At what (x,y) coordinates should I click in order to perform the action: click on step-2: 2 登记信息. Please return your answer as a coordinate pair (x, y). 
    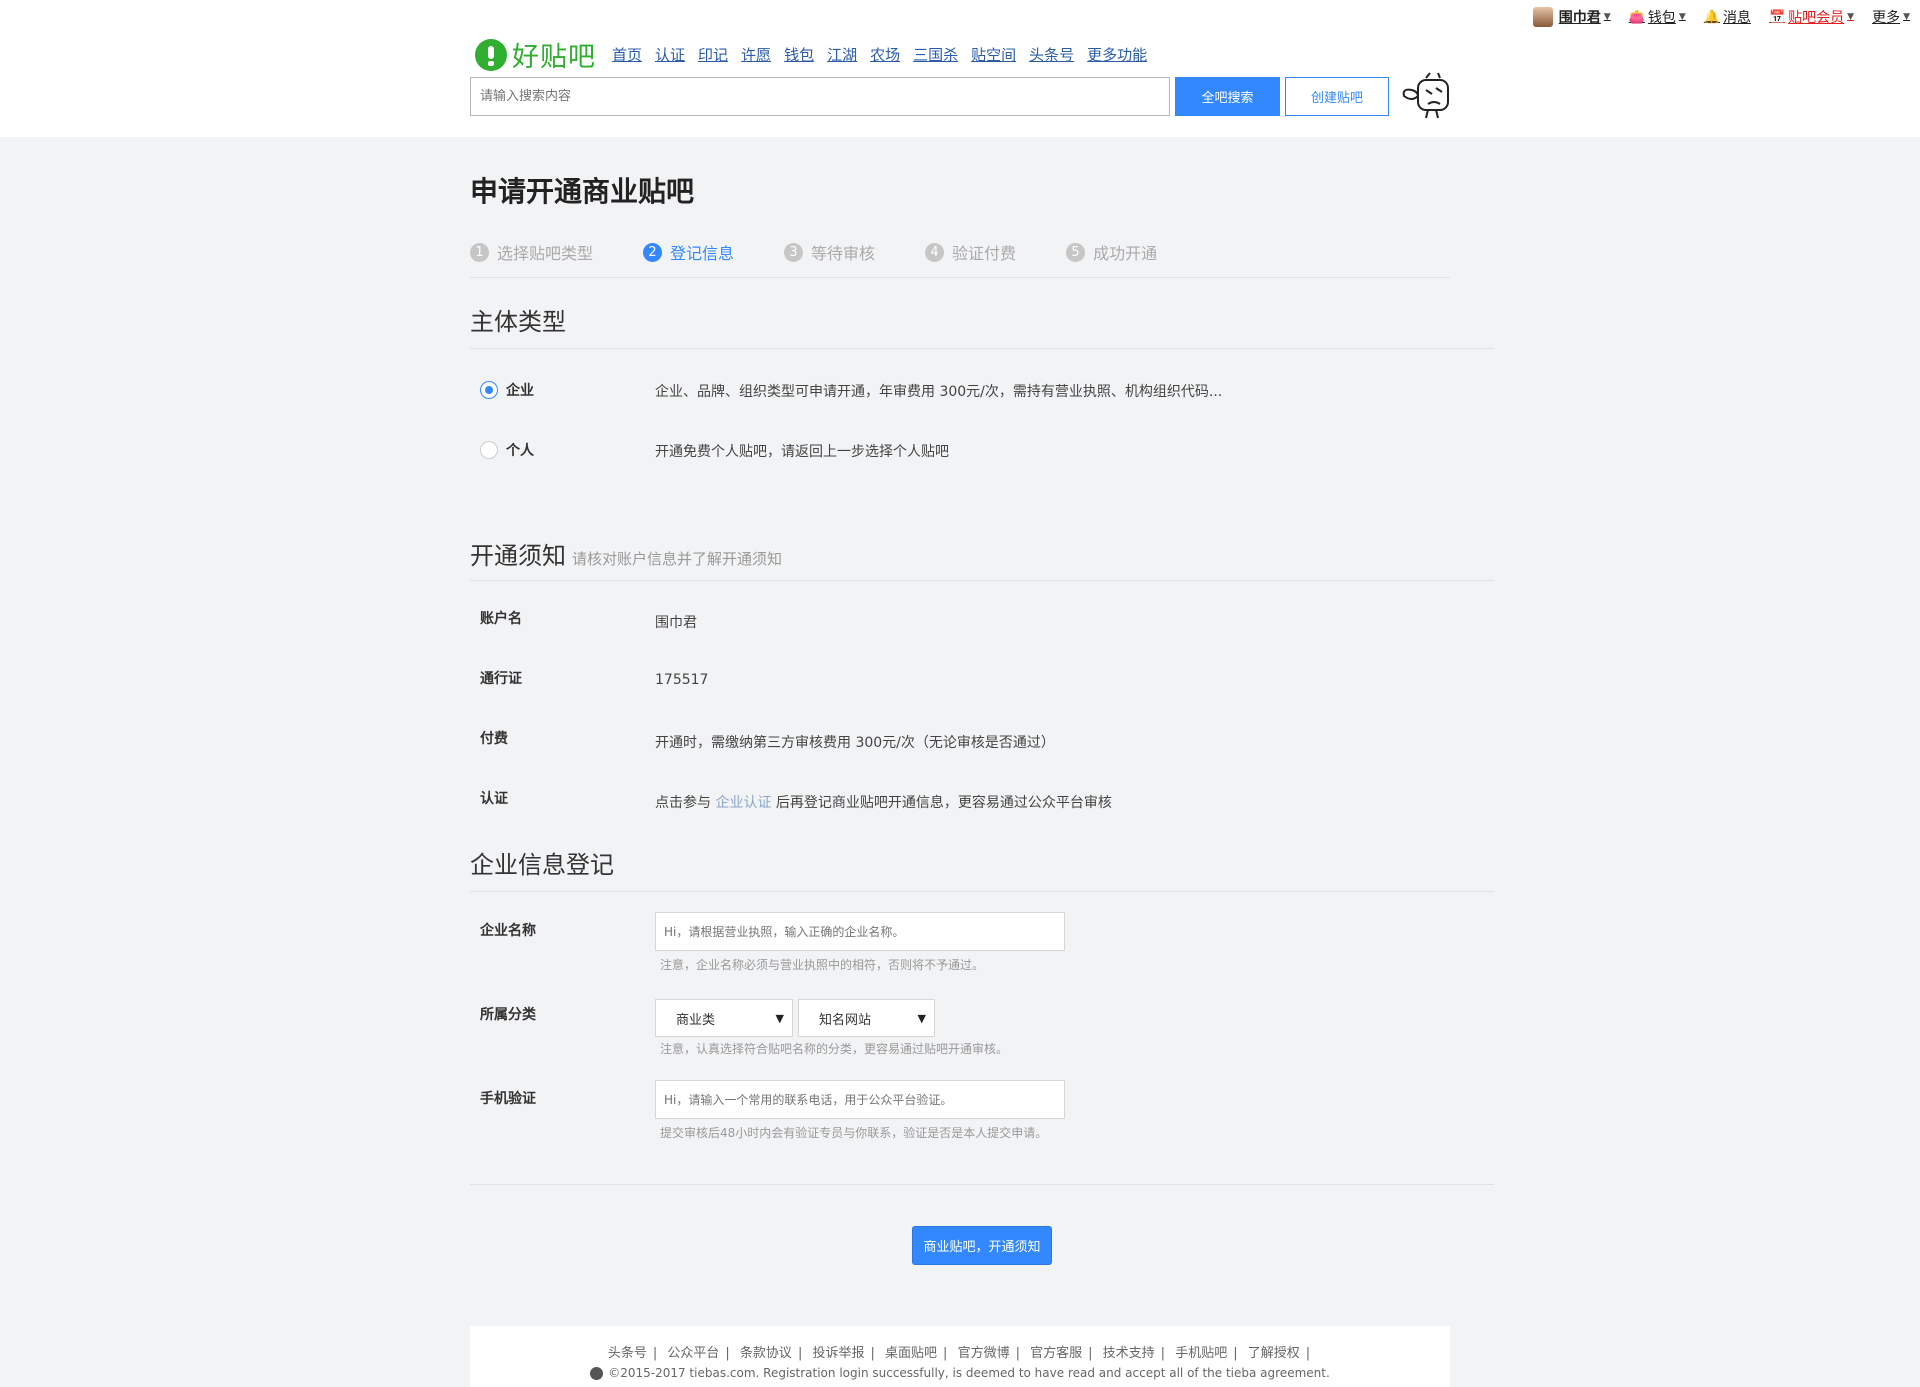
    Looking at the image, I should click on (688, 252).